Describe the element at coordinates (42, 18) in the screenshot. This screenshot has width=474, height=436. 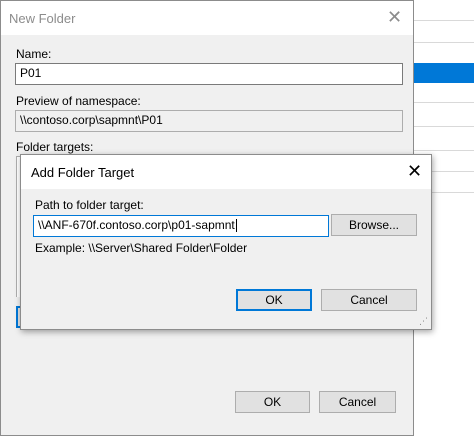
I see `new-folder-title: New Folder` at that location.